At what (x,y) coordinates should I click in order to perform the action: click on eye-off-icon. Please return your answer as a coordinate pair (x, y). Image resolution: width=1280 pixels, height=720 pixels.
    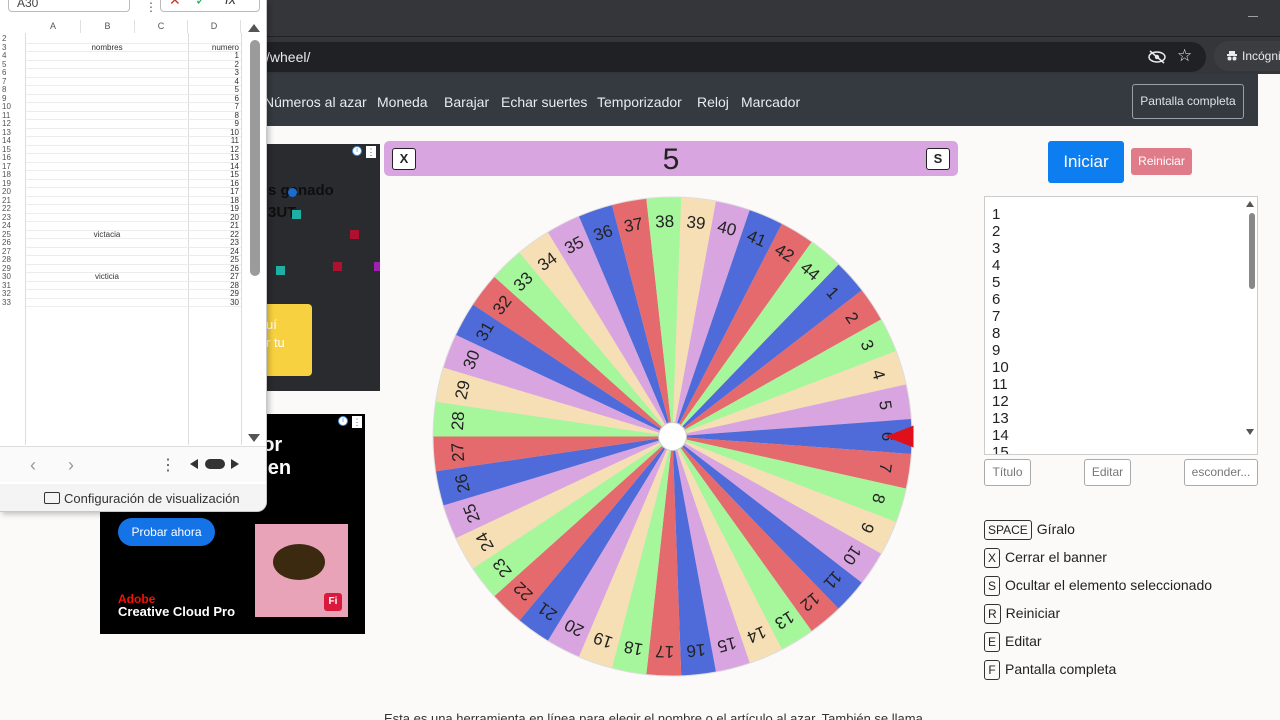
    Looking at the image, I should click on (1157, 57).